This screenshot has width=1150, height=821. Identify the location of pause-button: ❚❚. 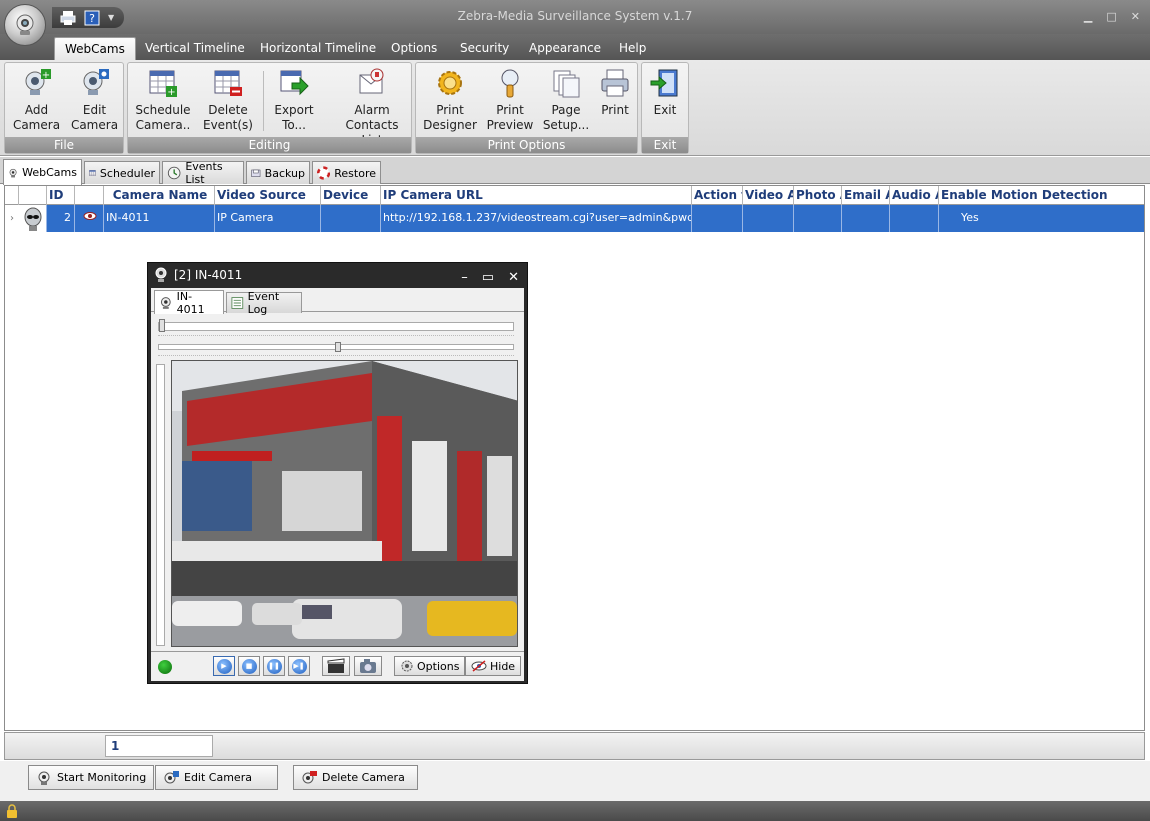
(274, 666).